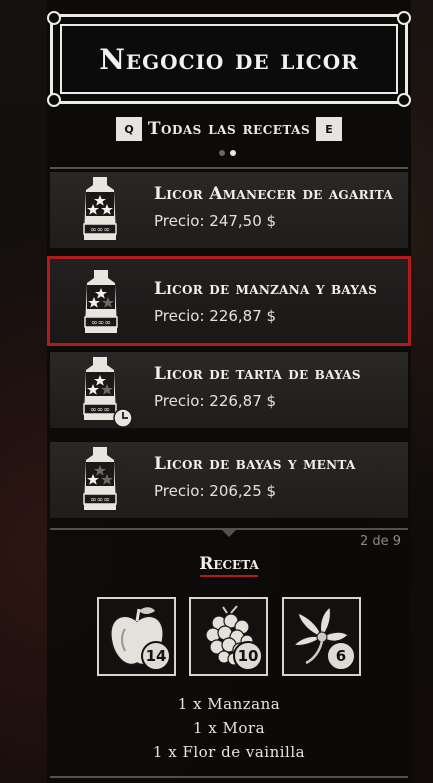 This screenshot has width=433, height=783. What do you see at coordinates (229, 576) in the screenshot?
I see `recipe-underline` at bounding box center [229, 576].